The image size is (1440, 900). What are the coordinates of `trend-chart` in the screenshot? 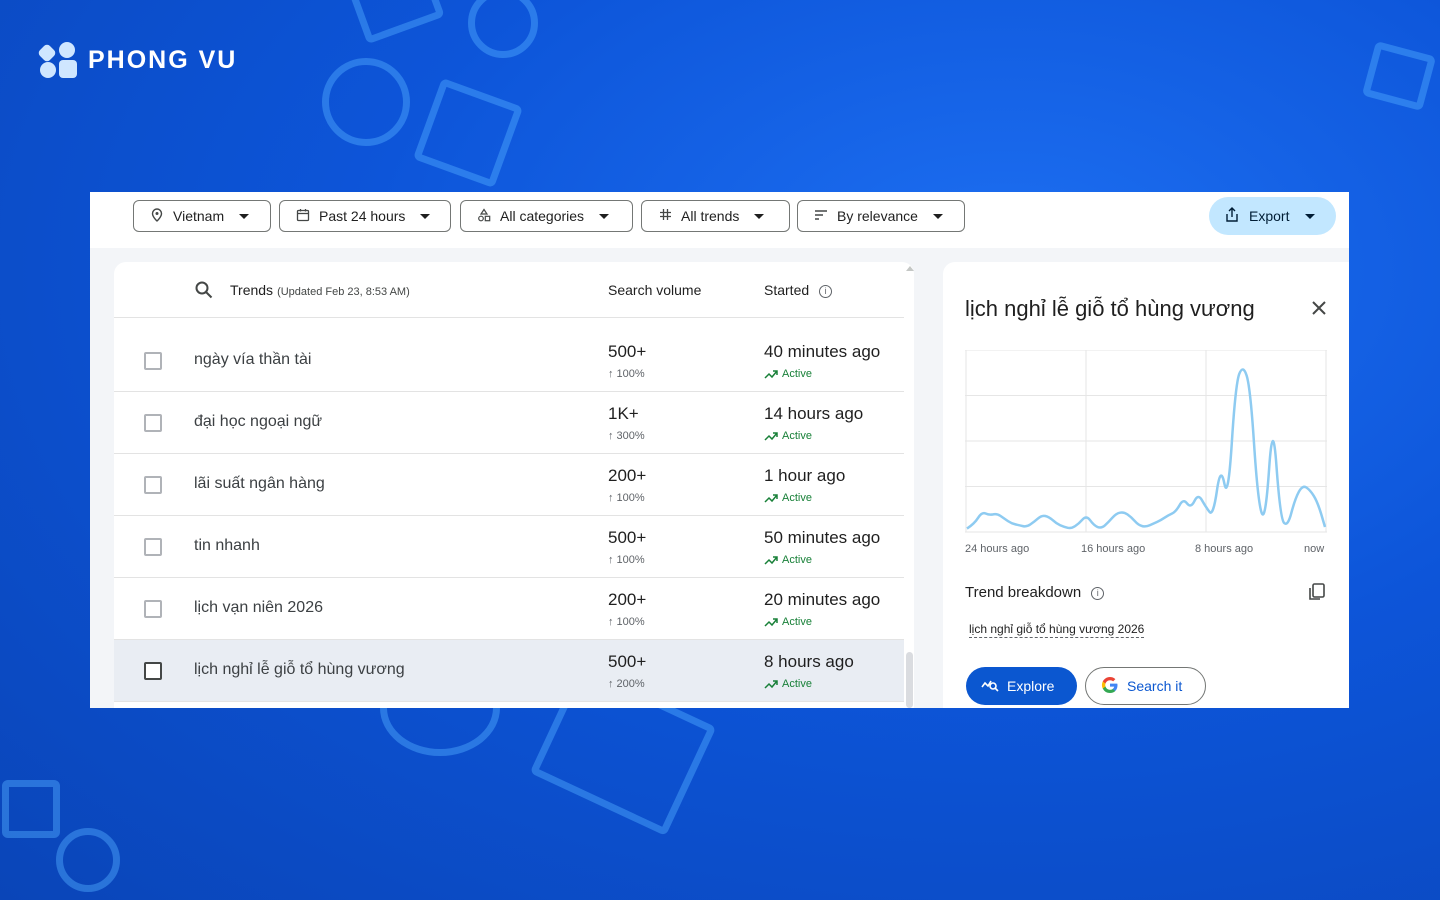 It's located at (1146, 441).